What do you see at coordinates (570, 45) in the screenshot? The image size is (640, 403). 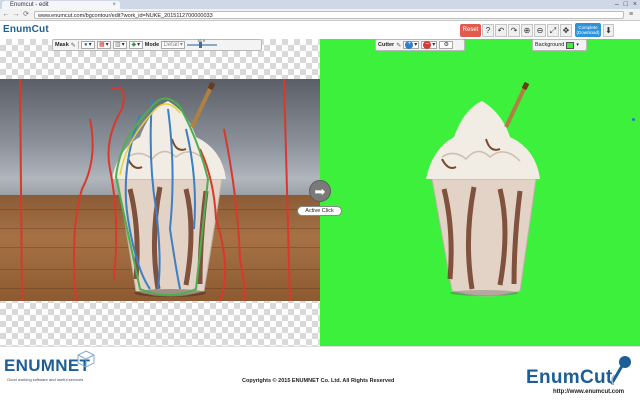 I see `background-color-swatch` at bounding box center [570, 45].